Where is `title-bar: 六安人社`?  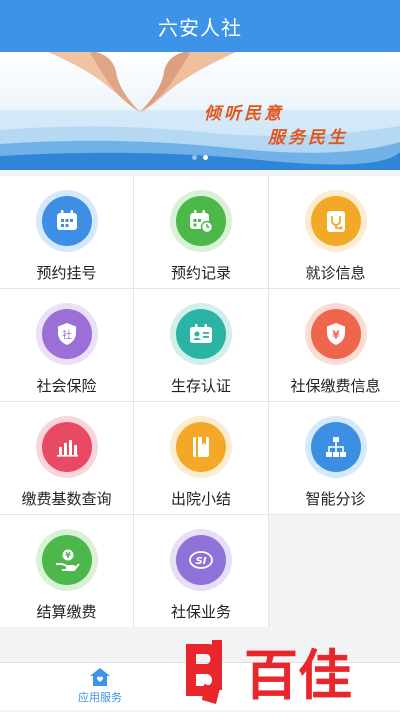
title-bar: 六安人社 is located at coordinates (200, 26).